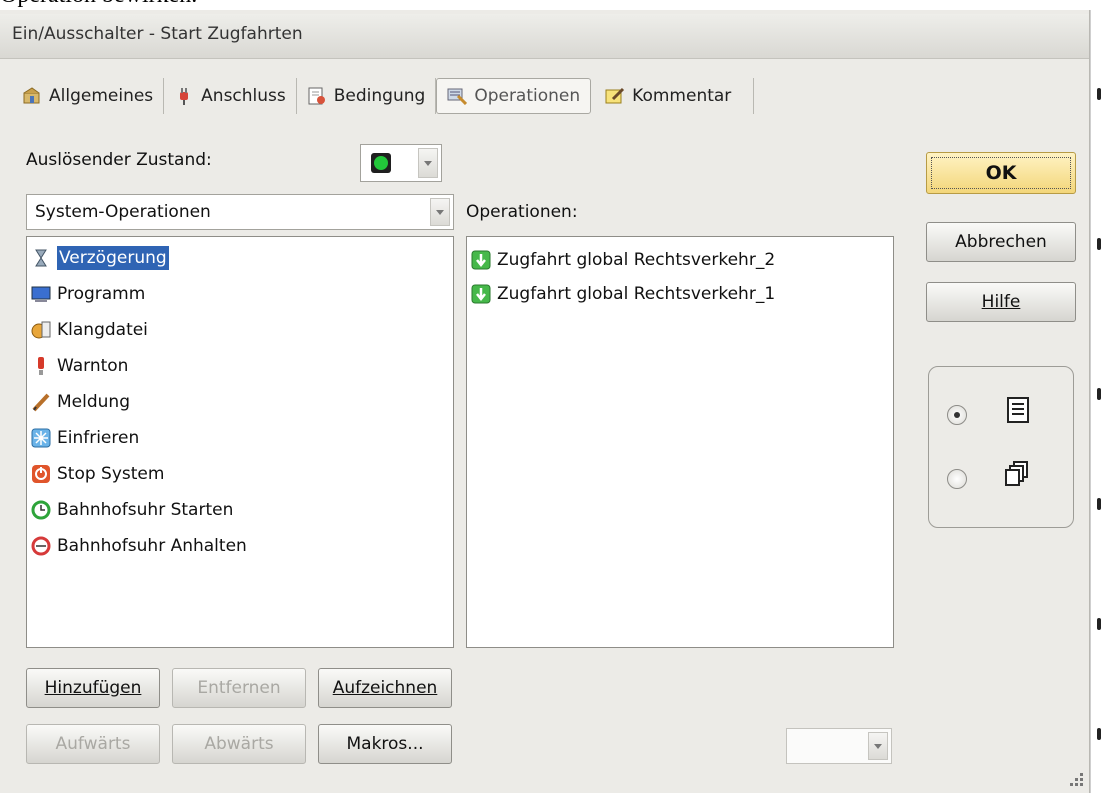  What do you see at coordinates (1001, 242) in the screenshot?
I see `cancel-button: Abbrechen` at bounding box center [1001, 242].